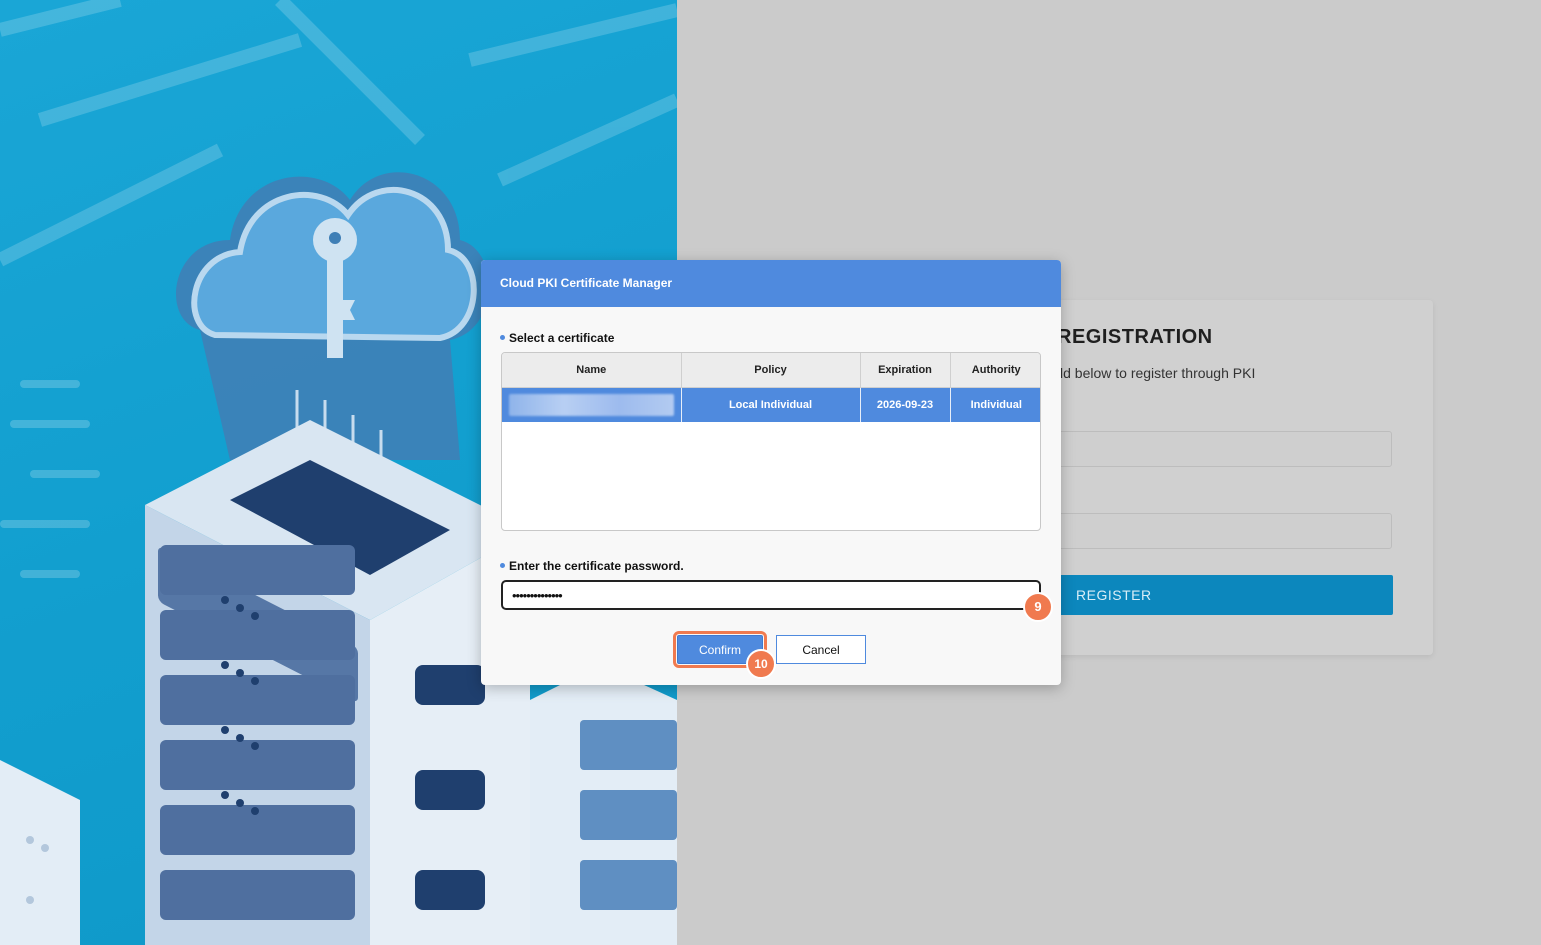 The width and height of the screenshot is (1541, 945). I want to click on cell-expiration: 2026-09-23, so click(905, 404).